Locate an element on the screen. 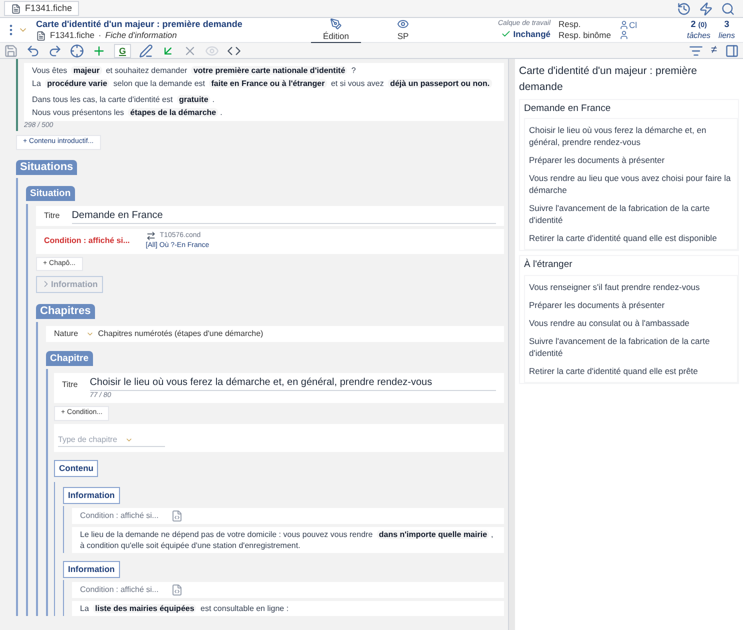  outline-section: À l'étranger is located at coordinates (629, 265).